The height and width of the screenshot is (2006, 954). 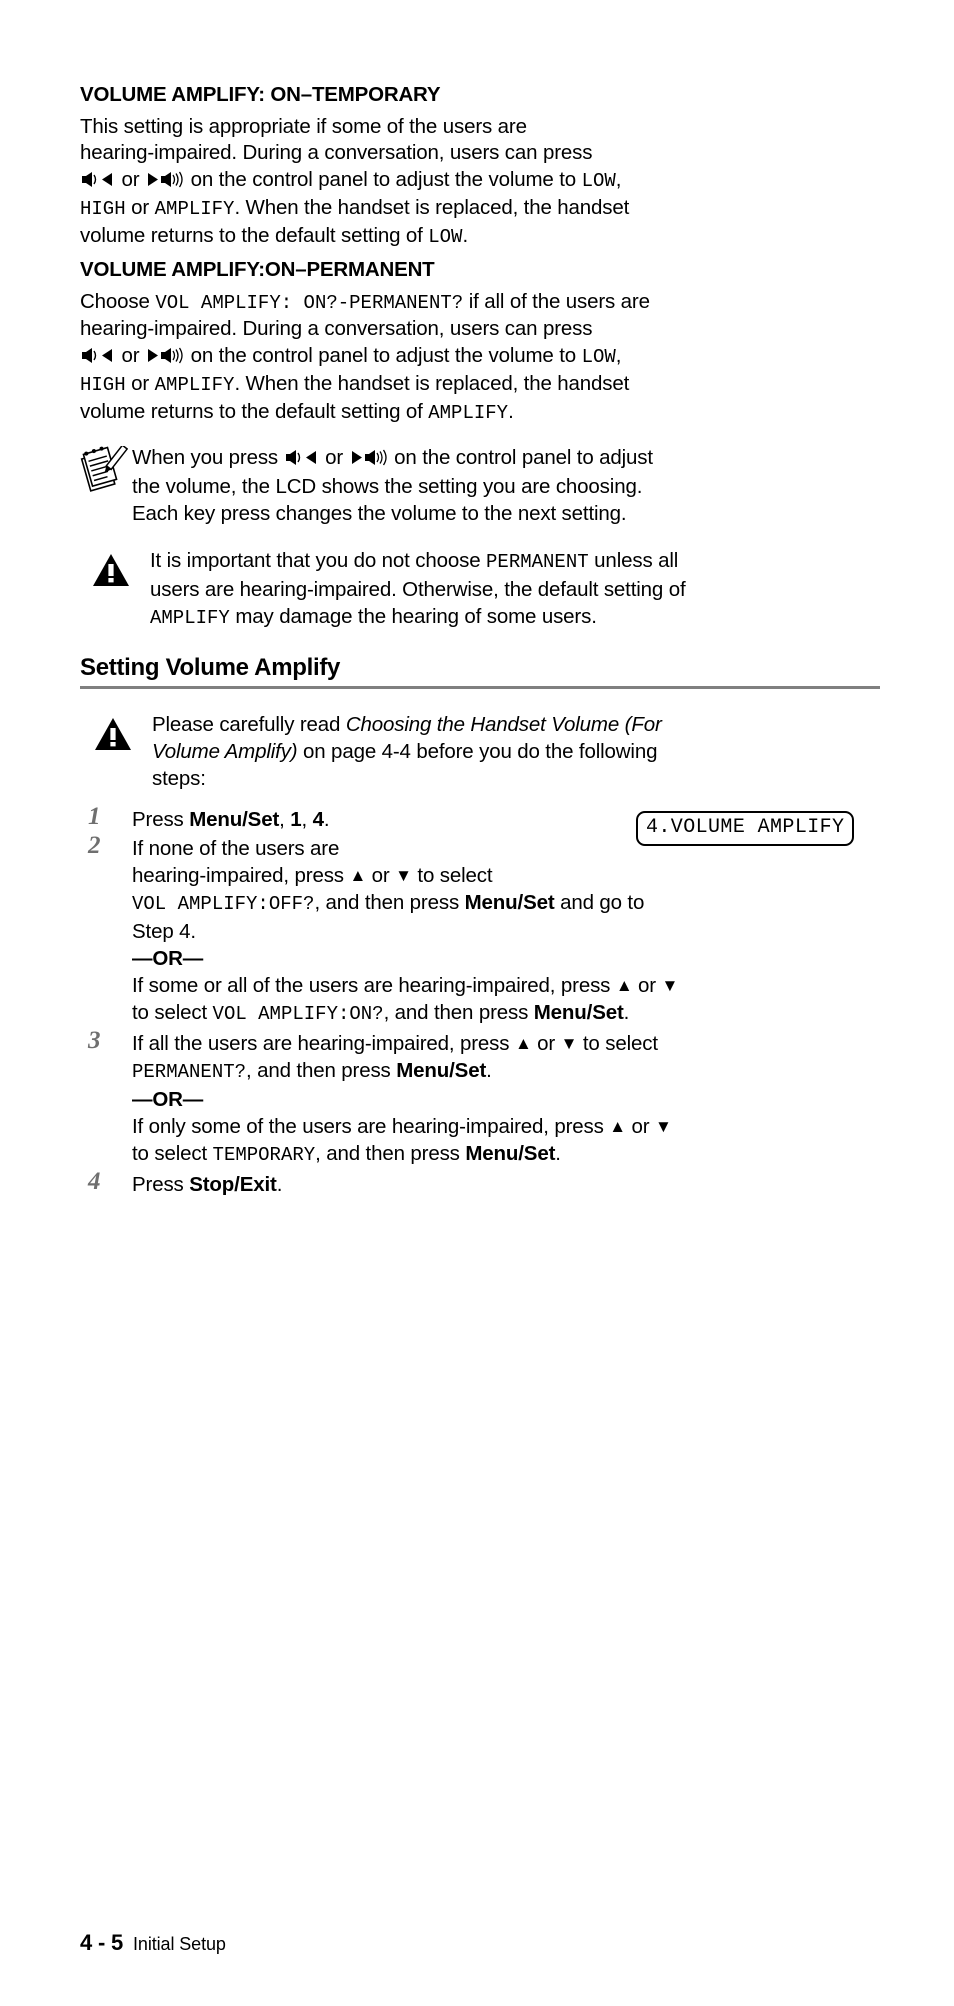 I want to click on step1-prefix: Press, so click(x=161, y=820).